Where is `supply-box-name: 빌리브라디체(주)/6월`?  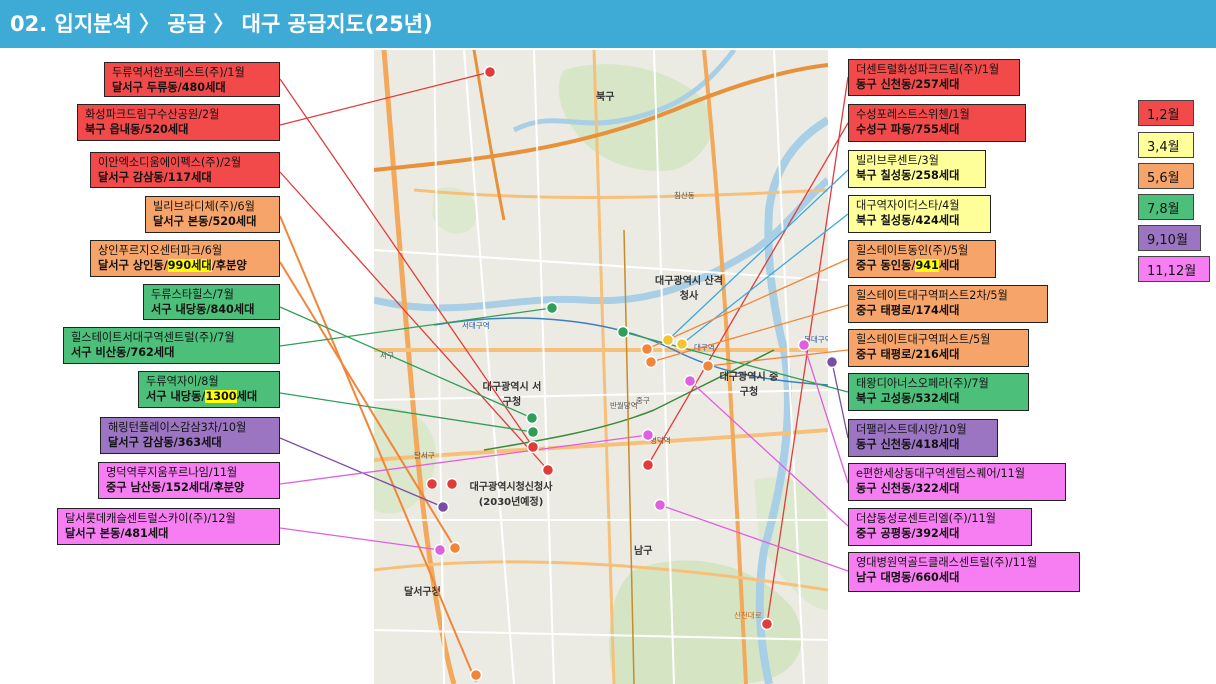
supply-box-name: 빌리브라디체(주)/6월 is located at coordinates (204, 206).